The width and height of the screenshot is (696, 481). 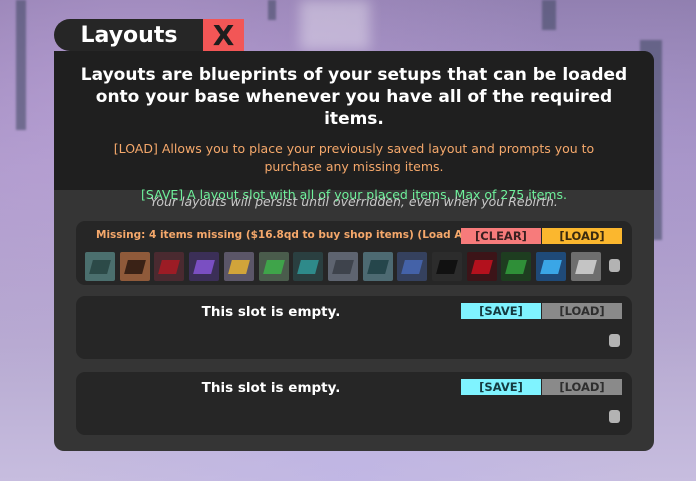 I want to click on orange-table-item, so click(x=134, y=266).